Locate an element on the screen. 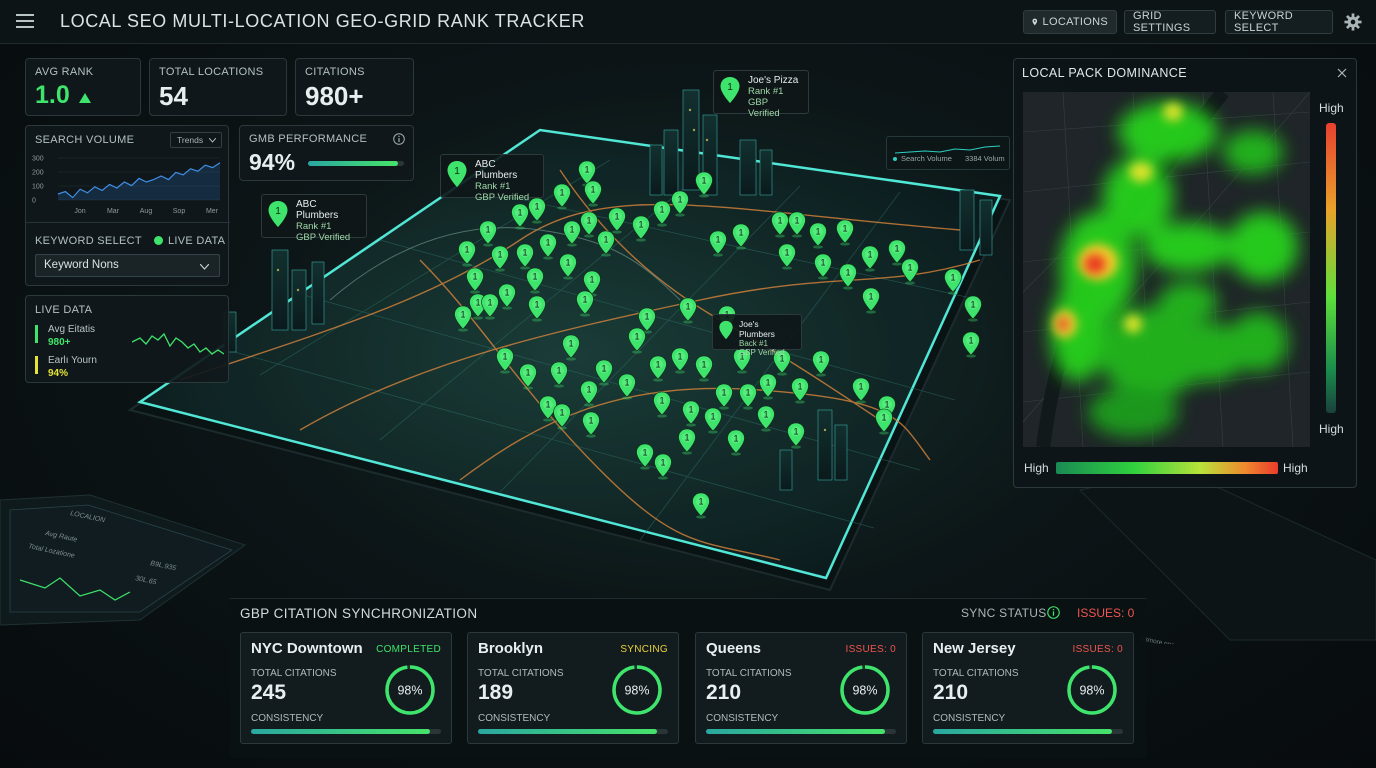 This screenshot has width=1376, height=768. horizontal-scale-bar is located at coordinates (1167, 468).